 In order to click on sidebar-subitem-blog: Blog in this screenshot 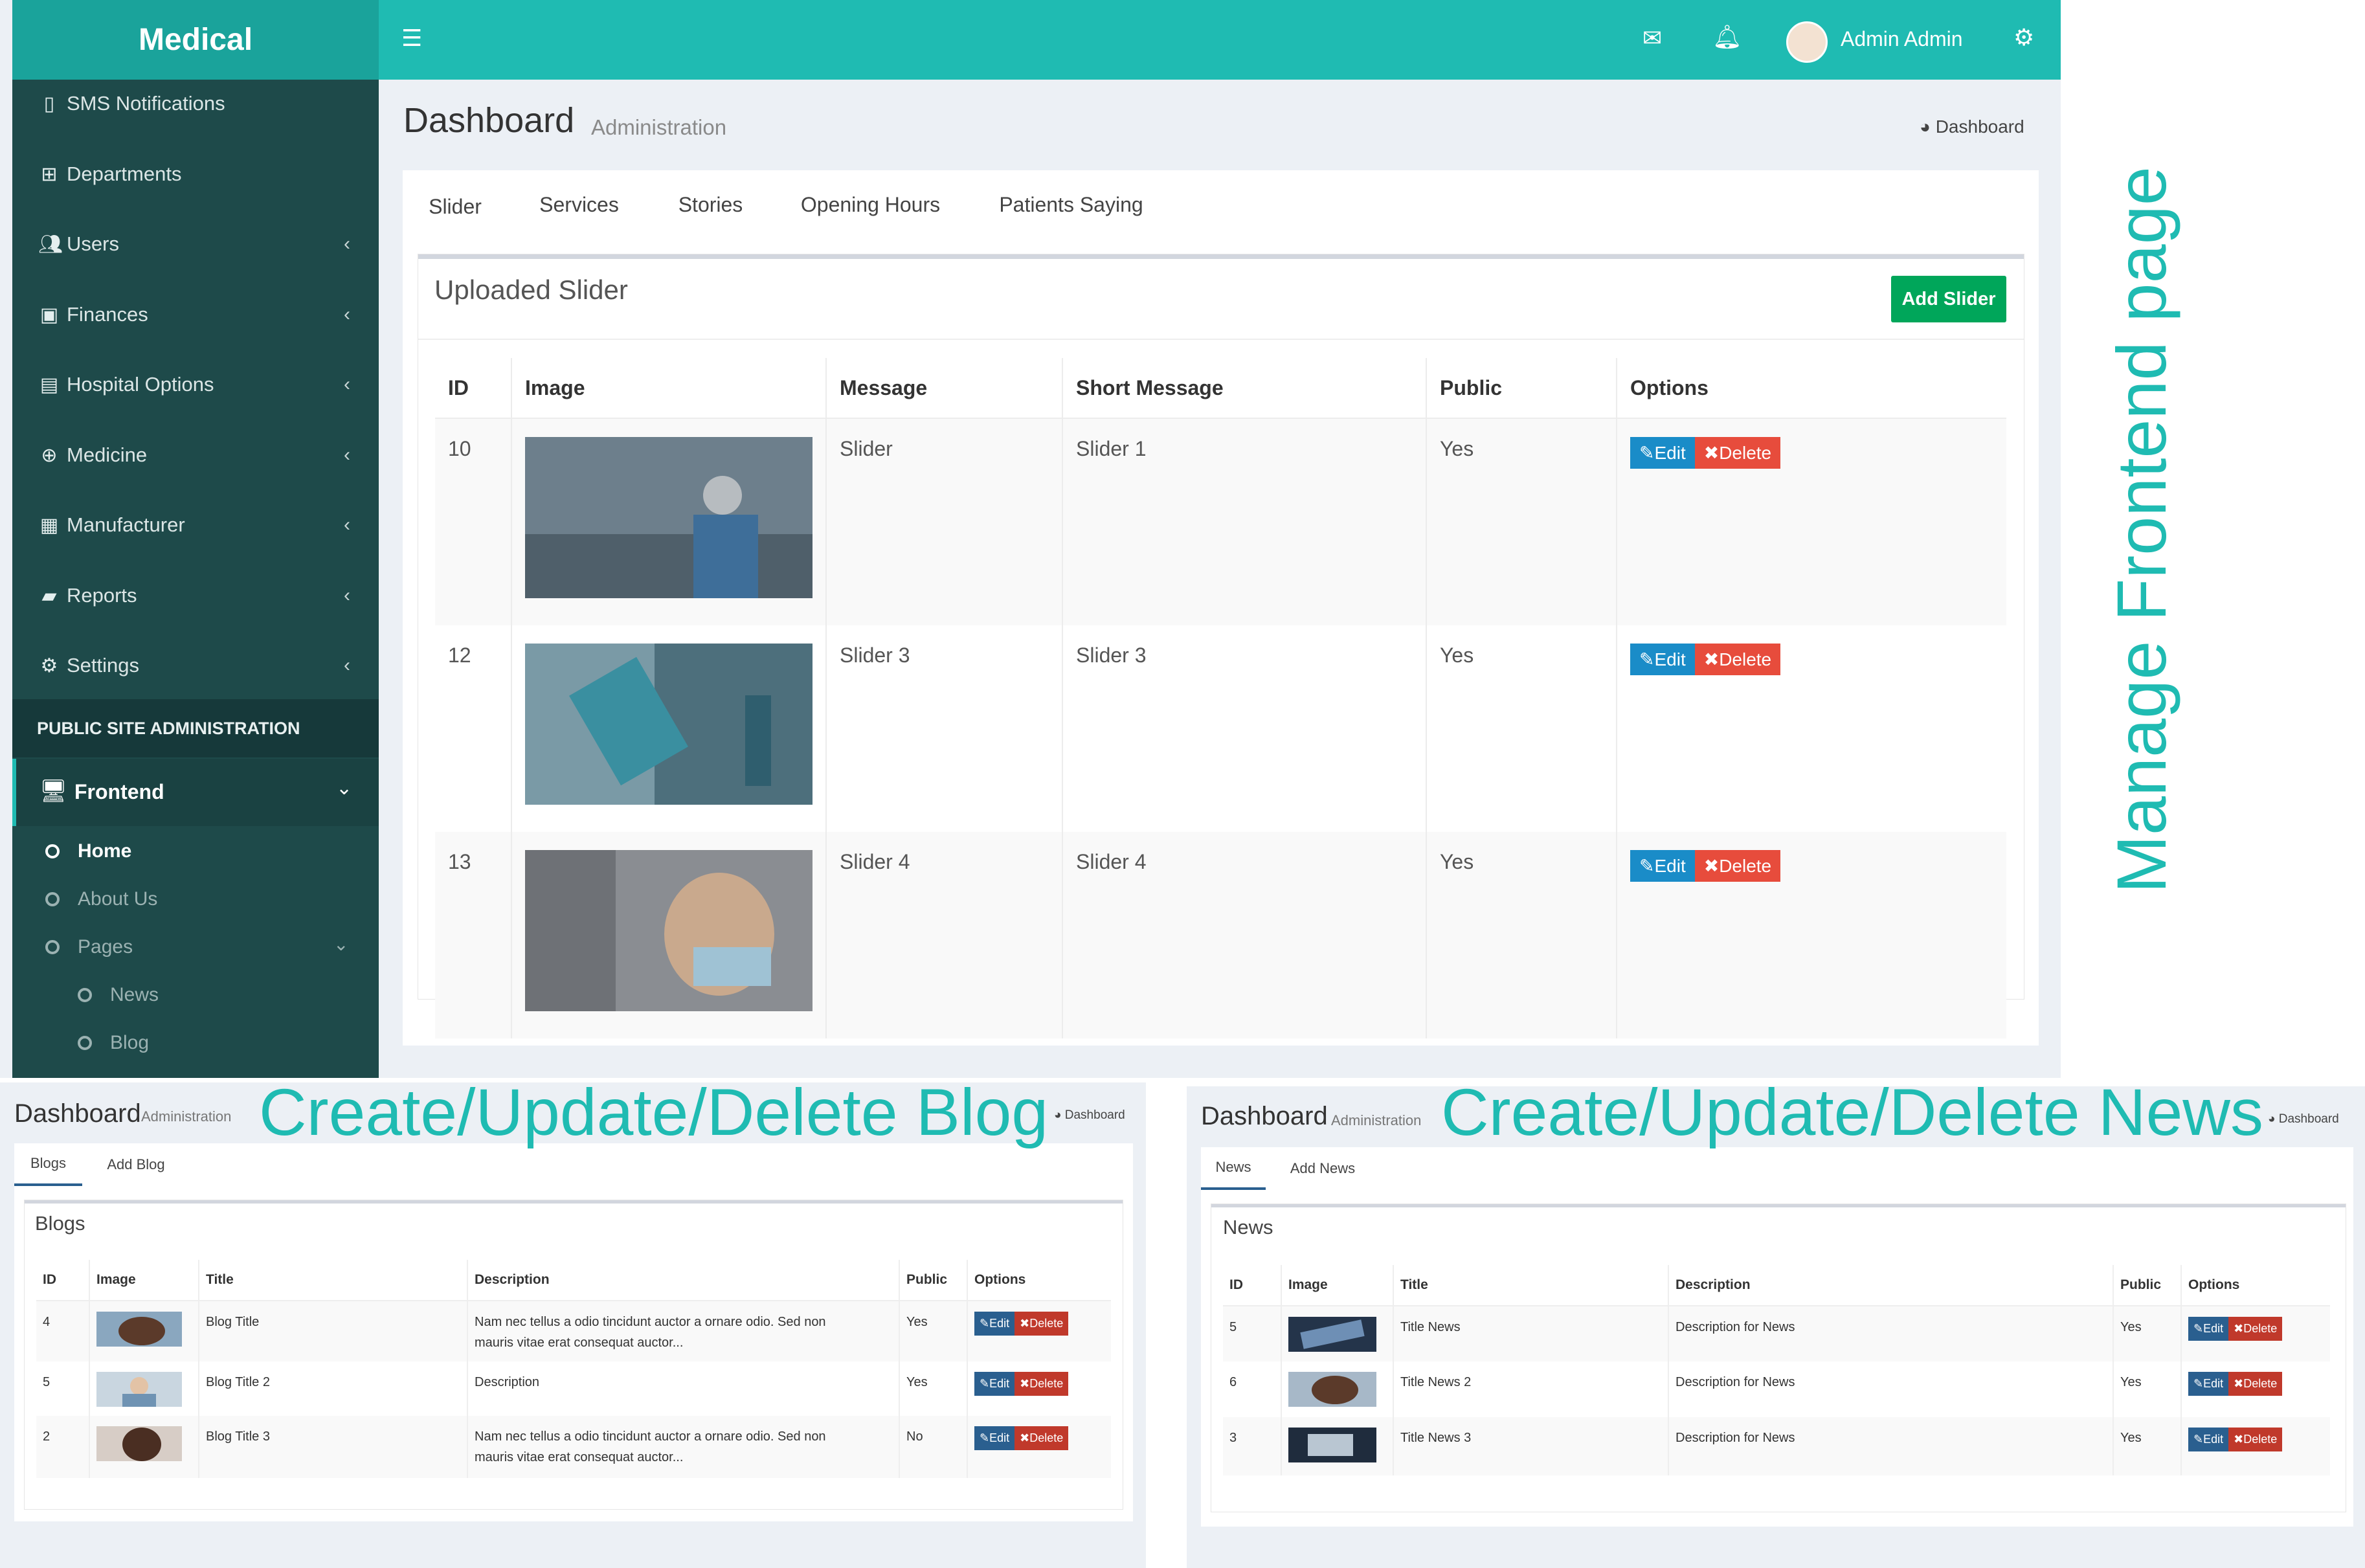, I will do `click(114, 1043)`.